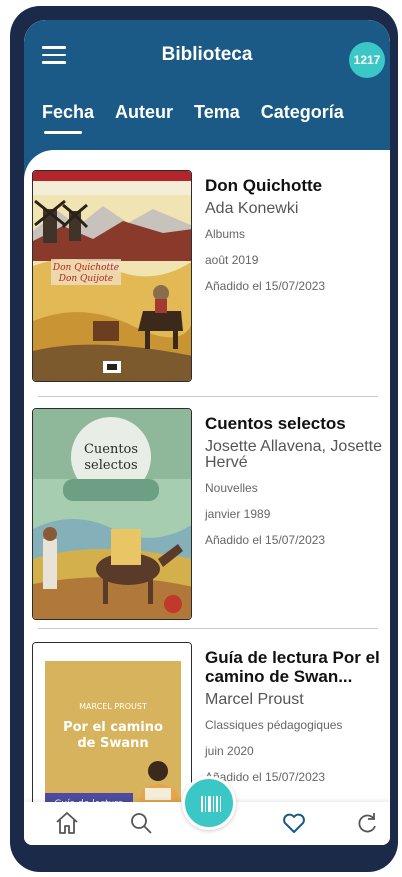 The image size is (402, 877). Describe the element at coordinates (225, 234) in the screenshot. I see `book-category: Albums` at that location.